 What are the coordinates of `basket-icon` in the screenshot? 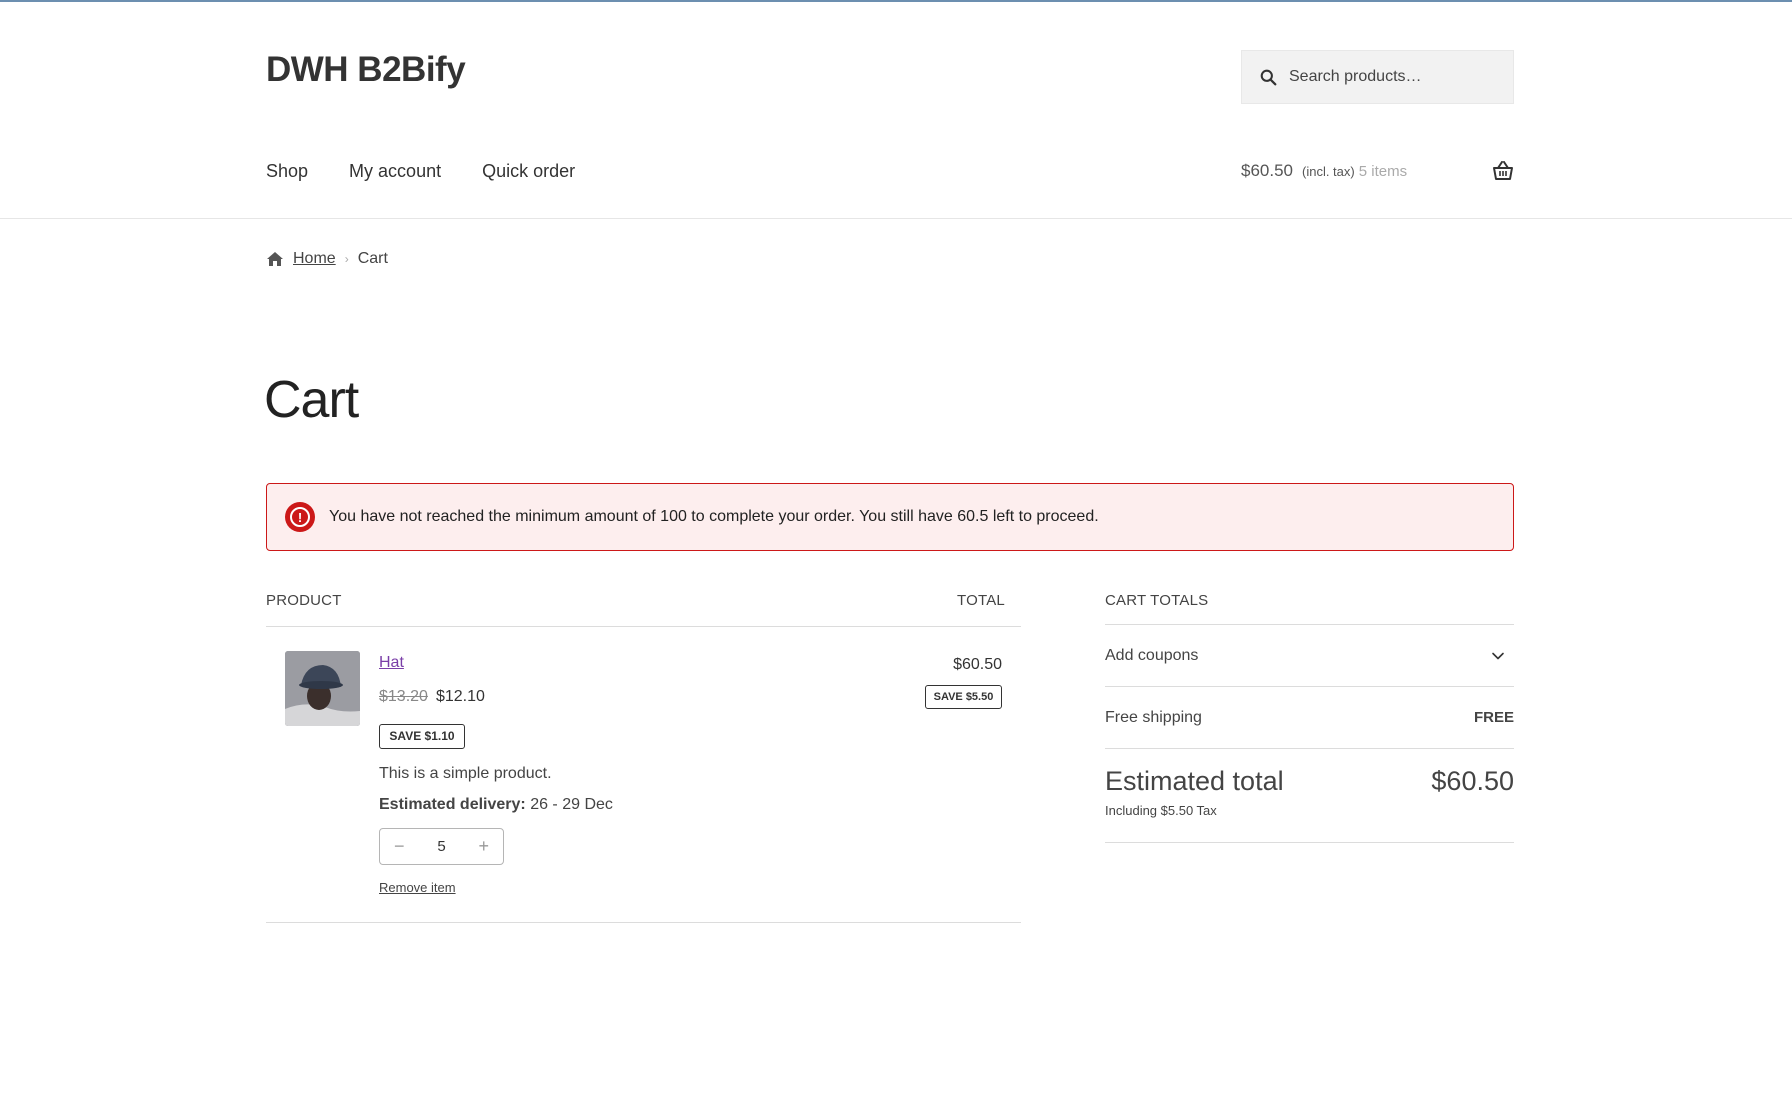 It's located at (1503, 171).